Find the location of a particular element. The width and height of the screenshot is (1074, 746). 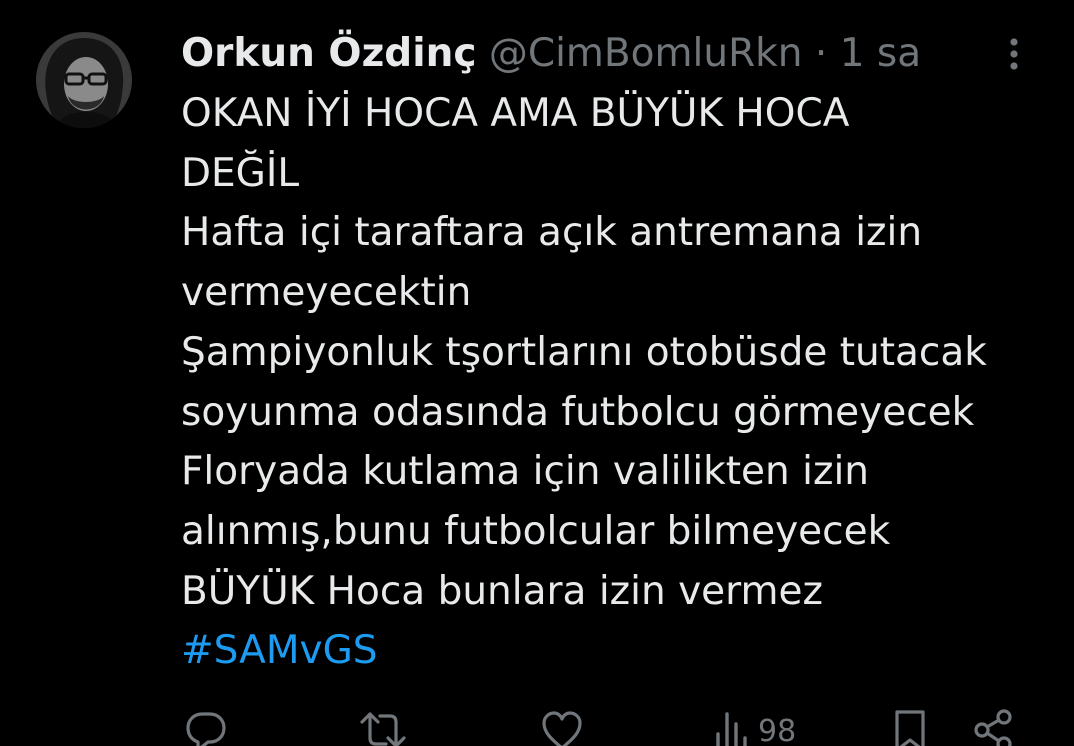

tweet-text-line: BÜYÜK Hoca bunlara izin vermez is located at coordinates (502, 591).